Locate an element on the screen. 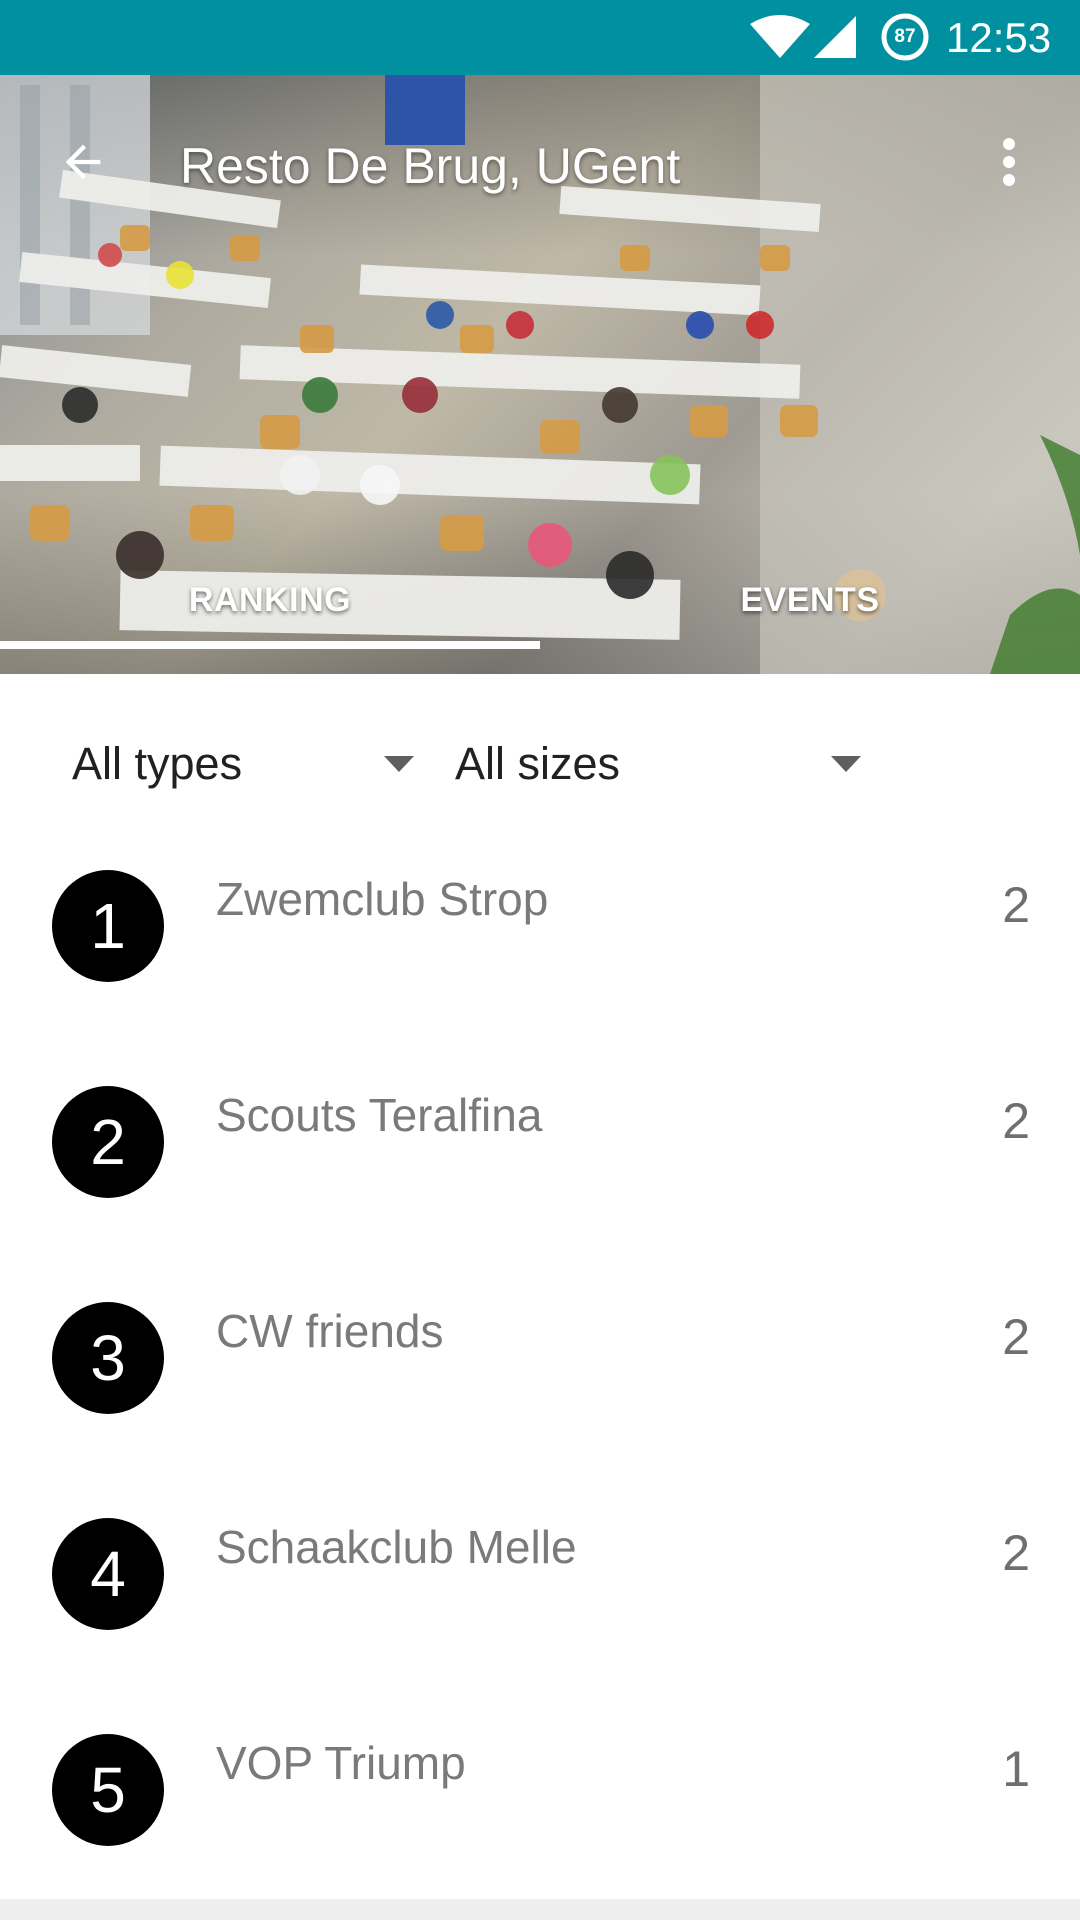  team-name: Schaakclub Melle is located at coordinates (396, 1547).